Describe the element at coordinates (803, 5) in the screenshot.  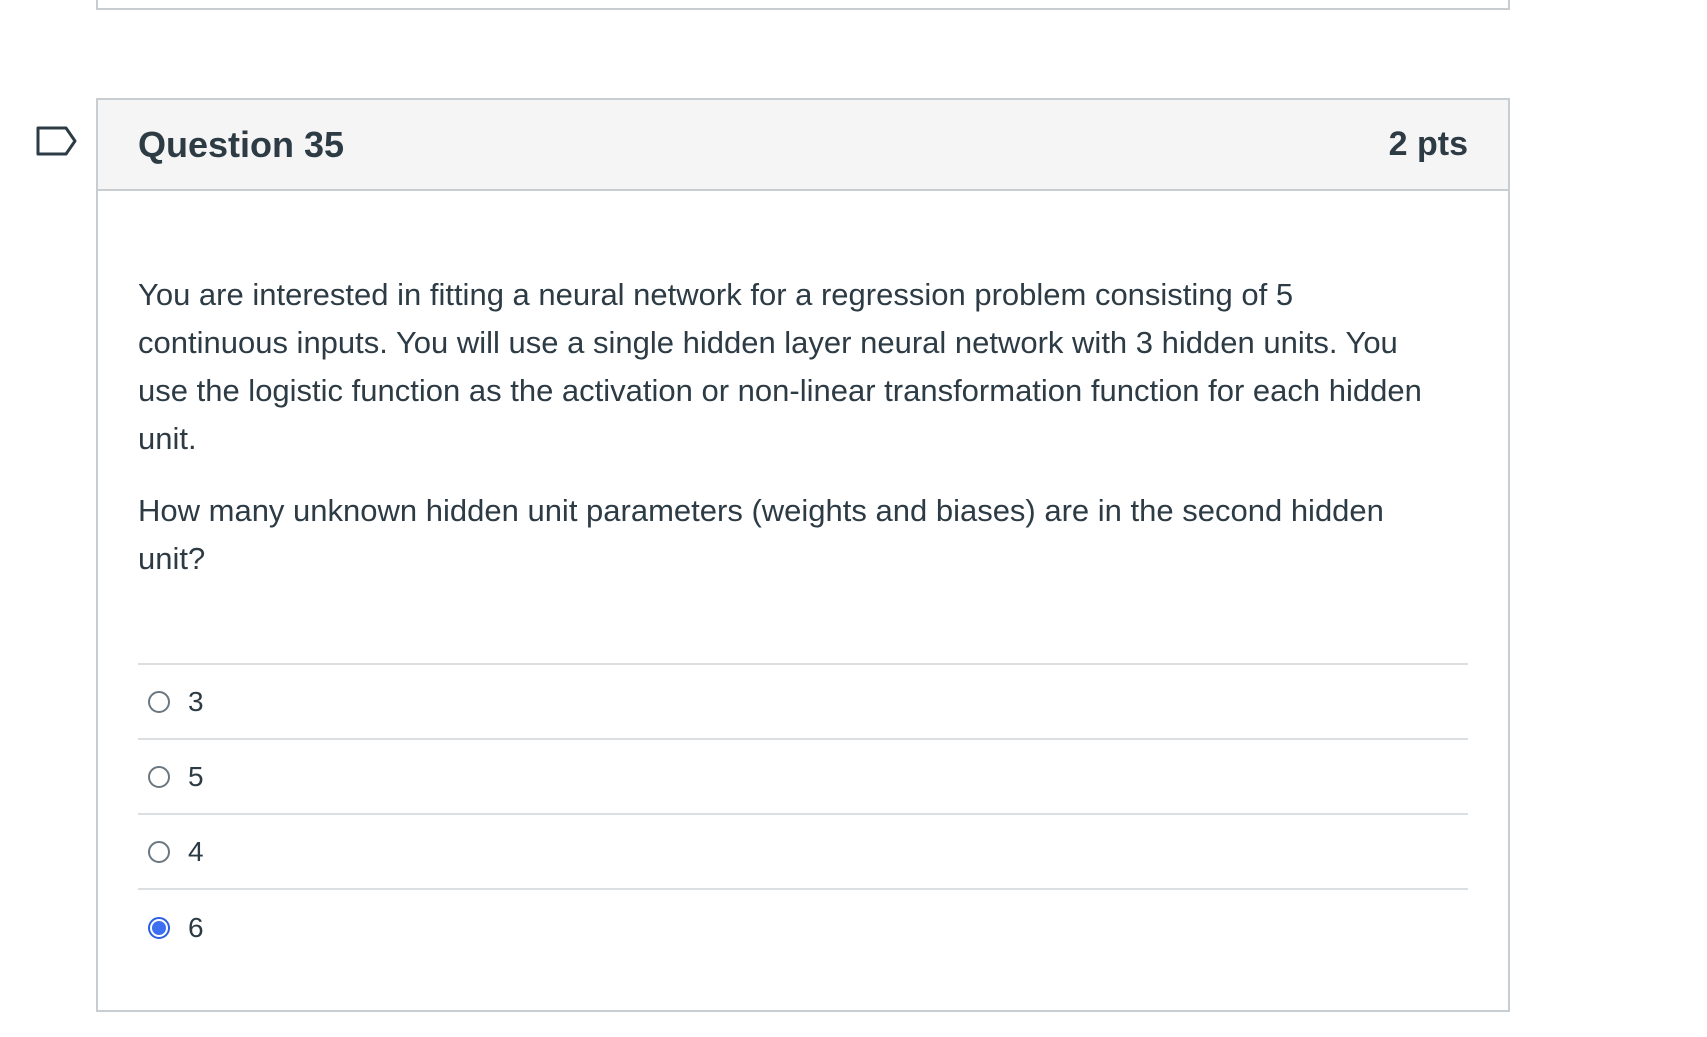
I see `previous-question-card-edge` at that location.